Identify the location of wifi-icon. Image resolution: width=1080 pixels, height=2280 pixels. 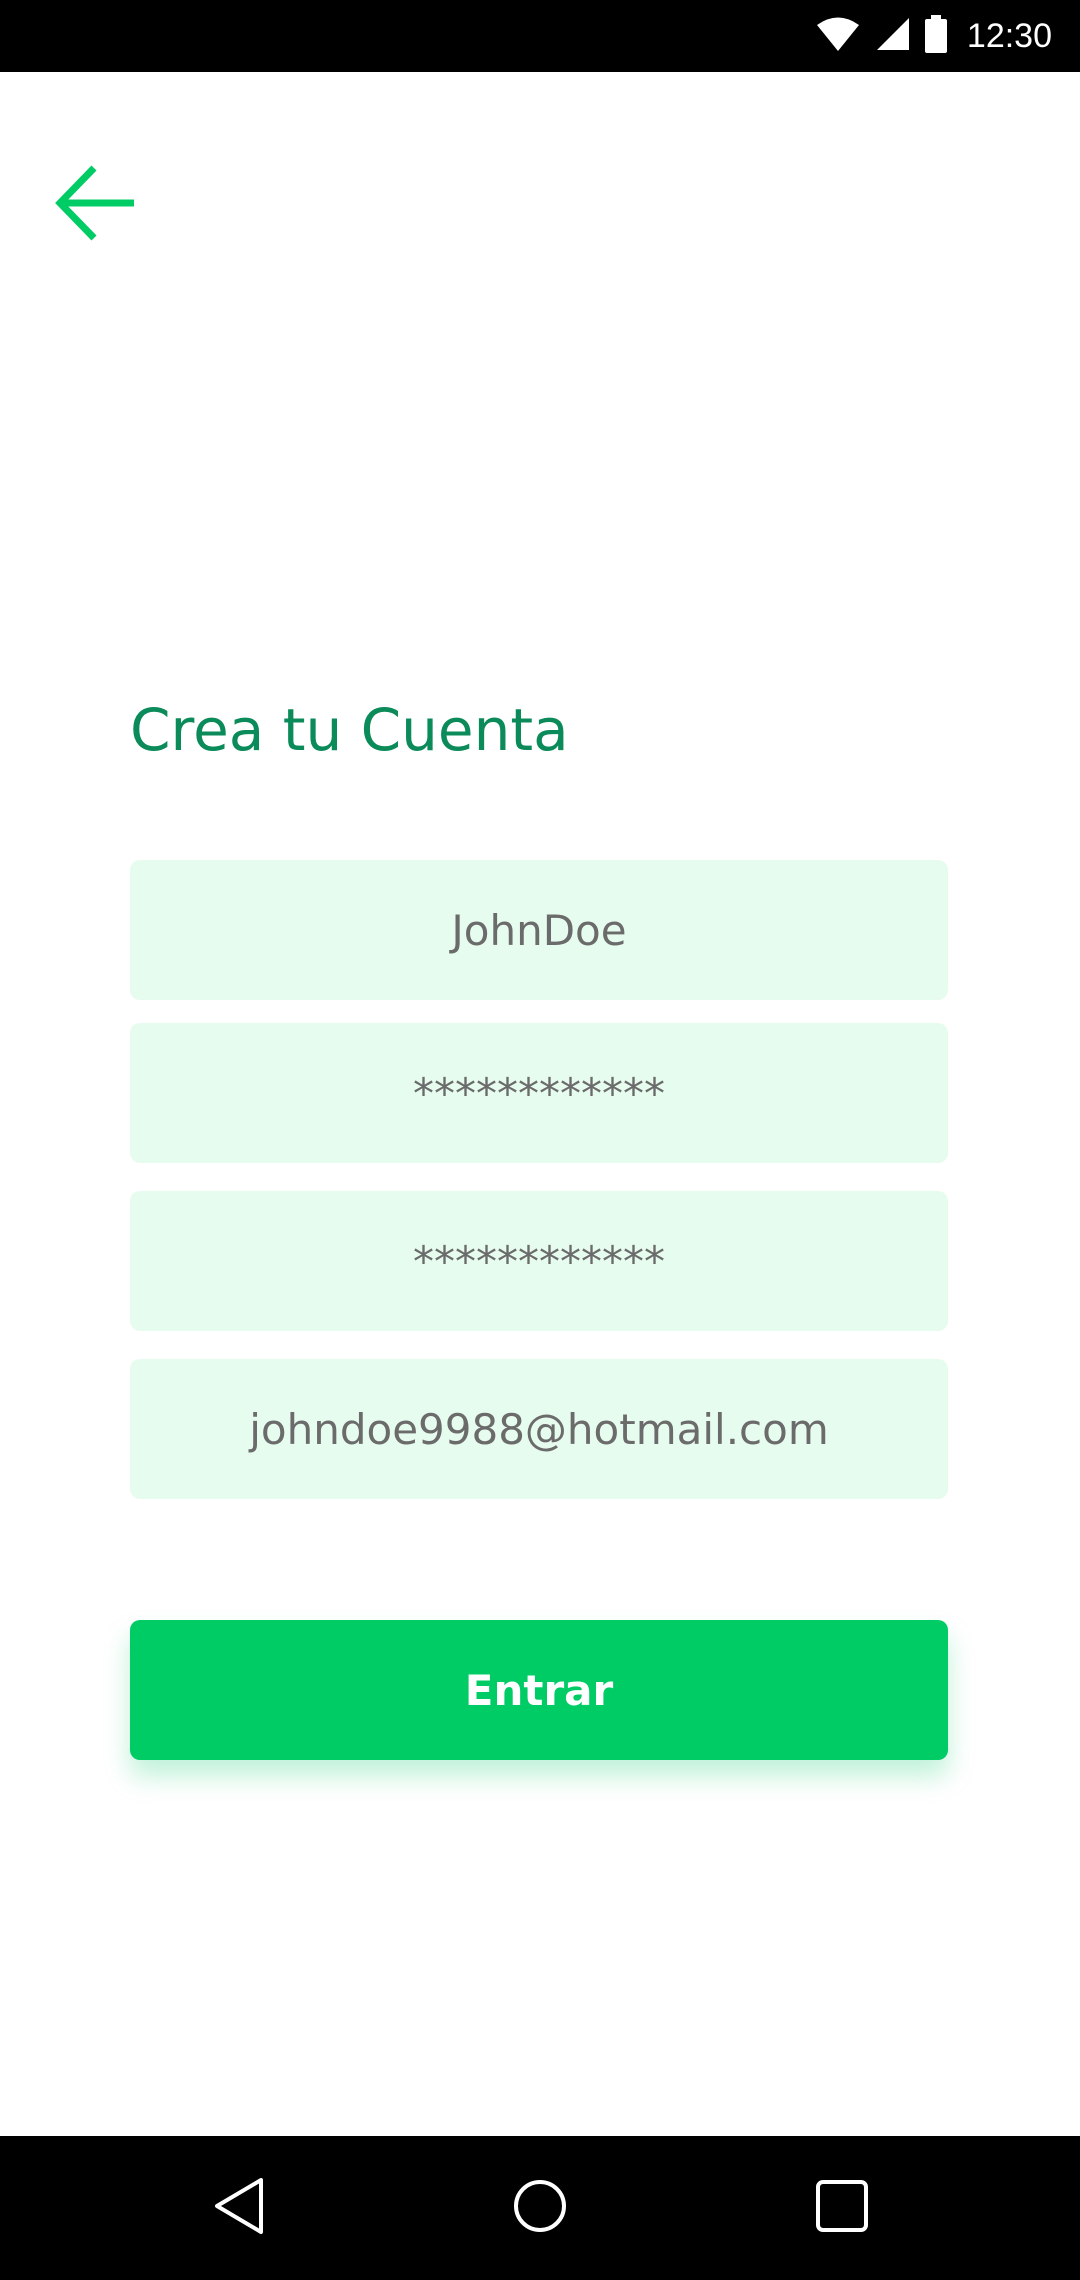
(838, 36).